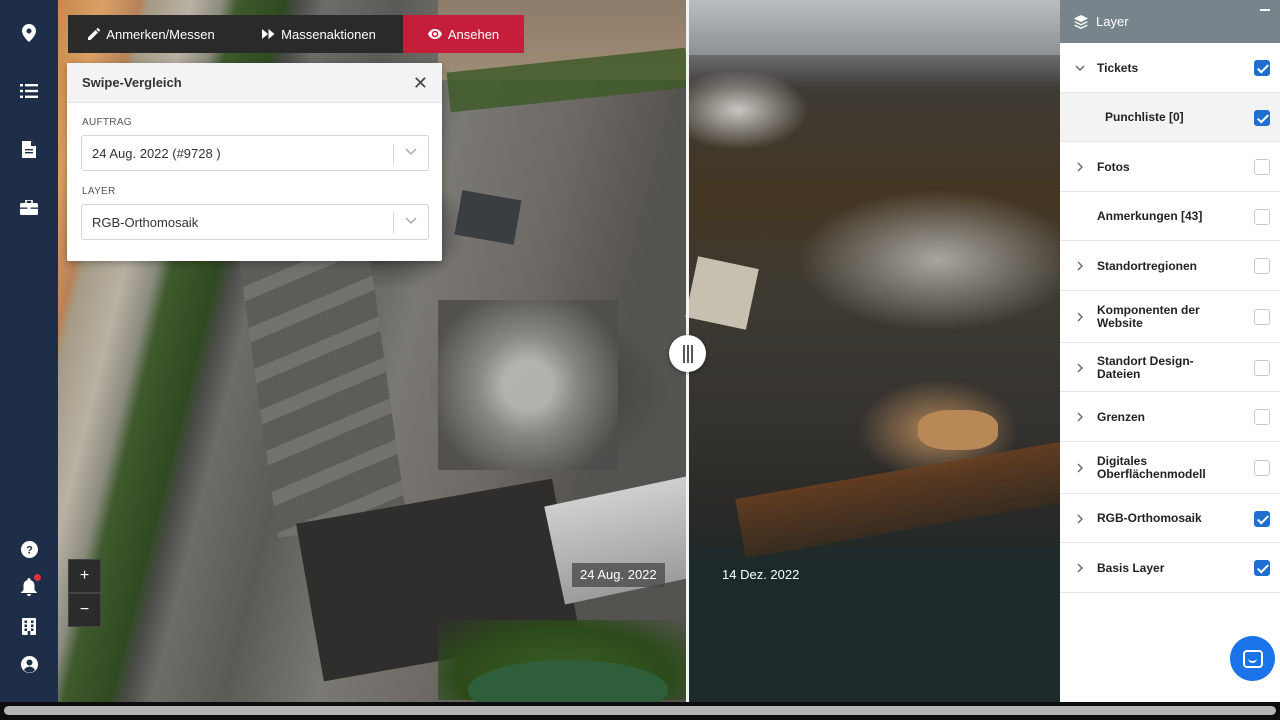 This screenshot has height=720, width=1280. I want to click on nav-help: ?, so click(29, 549).